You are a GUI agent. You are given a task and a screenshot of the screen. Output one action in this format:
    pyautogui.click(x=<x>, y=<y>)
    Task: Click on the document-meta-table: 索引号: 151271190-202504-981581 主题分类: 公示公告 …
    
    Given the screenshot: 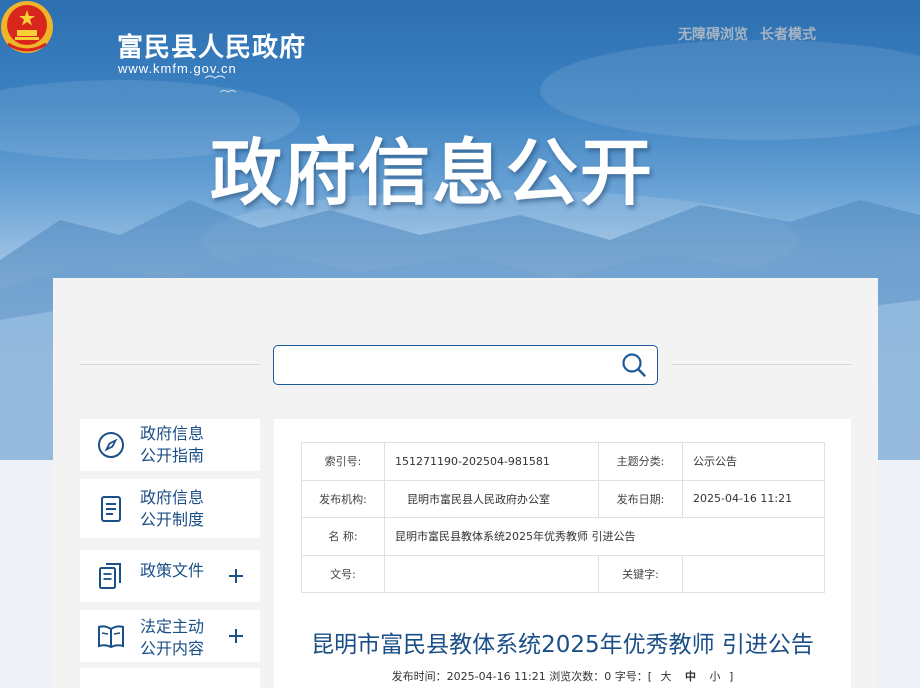 What is the action you would take?
    pyautogui.click(x=563, y=517)
    